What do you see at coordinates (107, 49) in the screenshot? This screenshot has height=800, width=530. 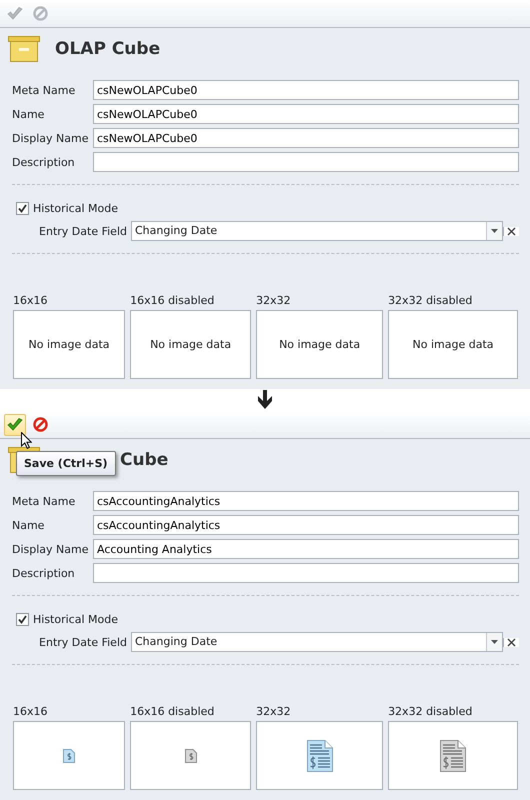 I see `page-title: OLAP Cube` at bounding box center [107, 49].